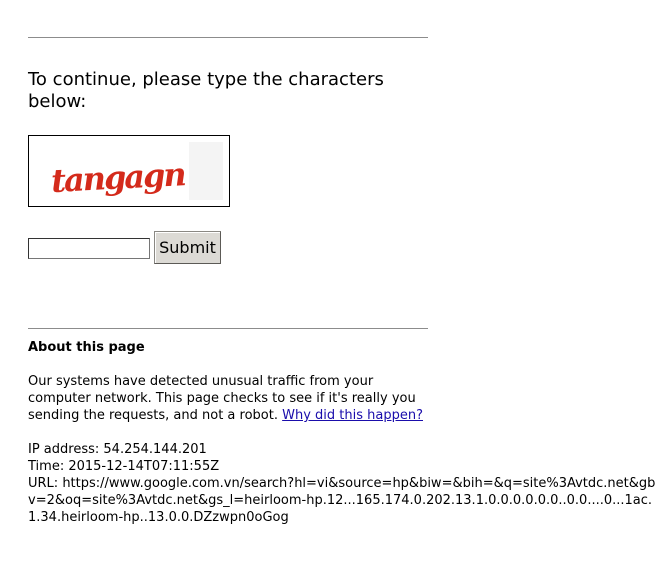  What do you see at coordinates (228, 328) in the screenshot?
I see `section-divider` at bounding box center [228, 328].